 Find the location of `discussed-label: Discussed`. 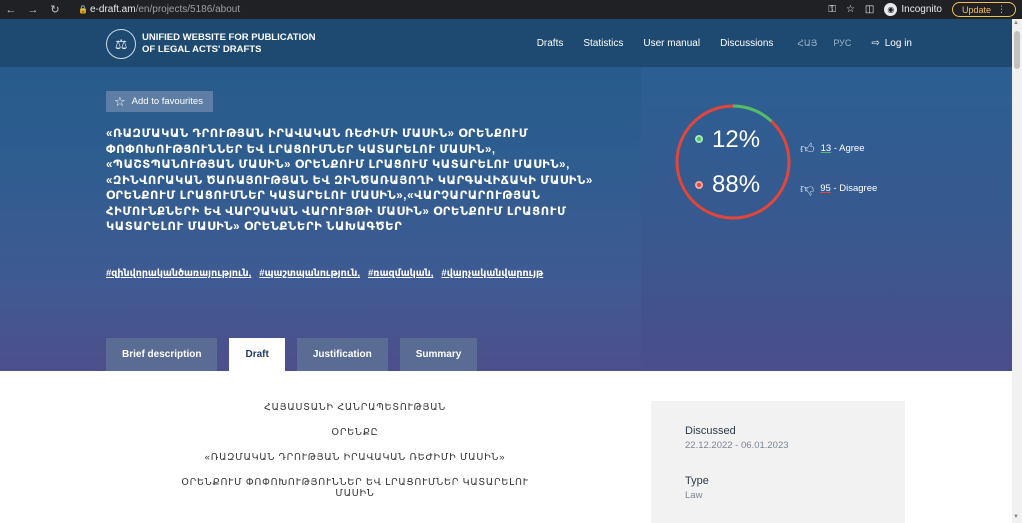

discussed-label: Discussed is located at coordinates (710, 431).